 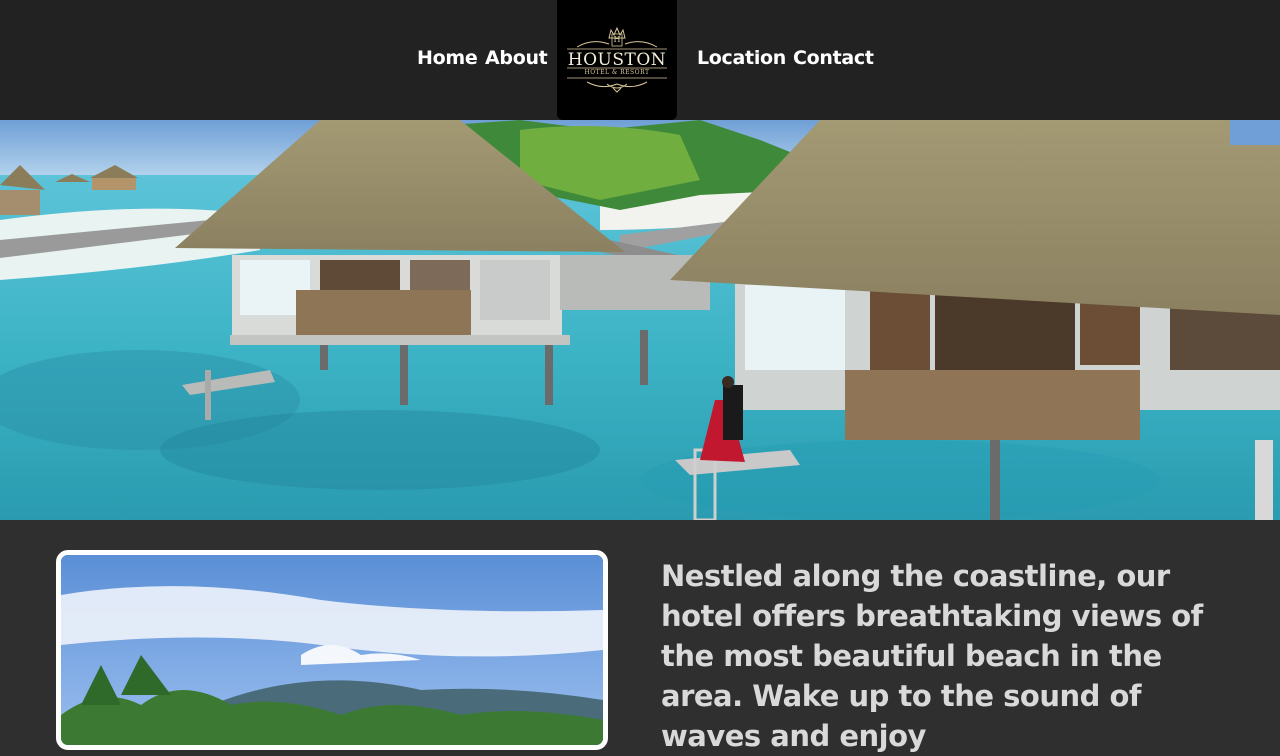 I want to click on logo-tagline: HOTEL & RESORT, so click(x=617, y=72).